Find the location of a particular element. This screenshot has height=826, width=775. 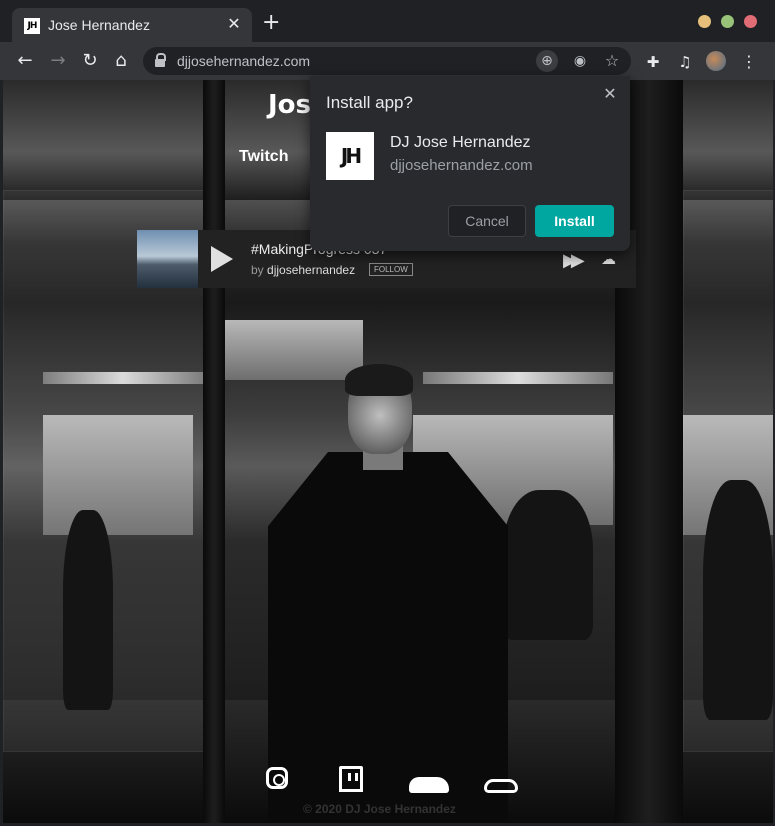

follow-button: FOLLOW is located at coordinates (391, 269).